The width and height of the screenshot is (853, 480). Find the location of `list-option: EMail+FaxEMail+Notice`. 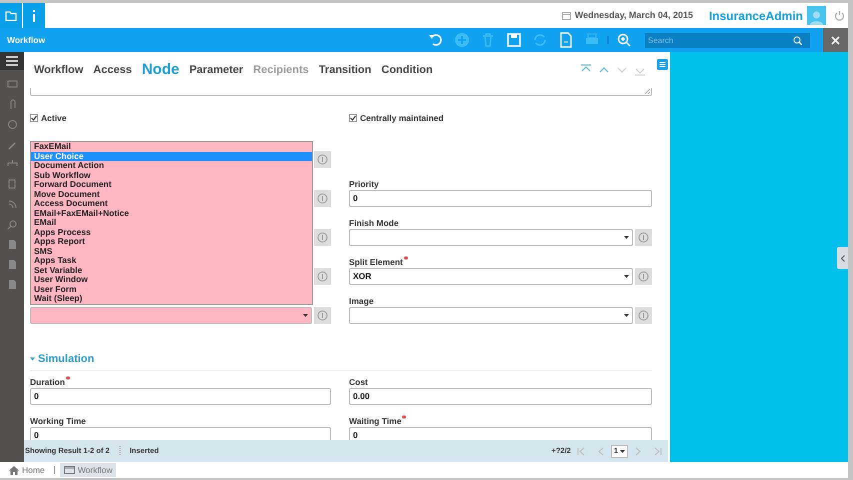

list-option: EMail+FaxEMail+Notice is located at coordinates (171, 213).